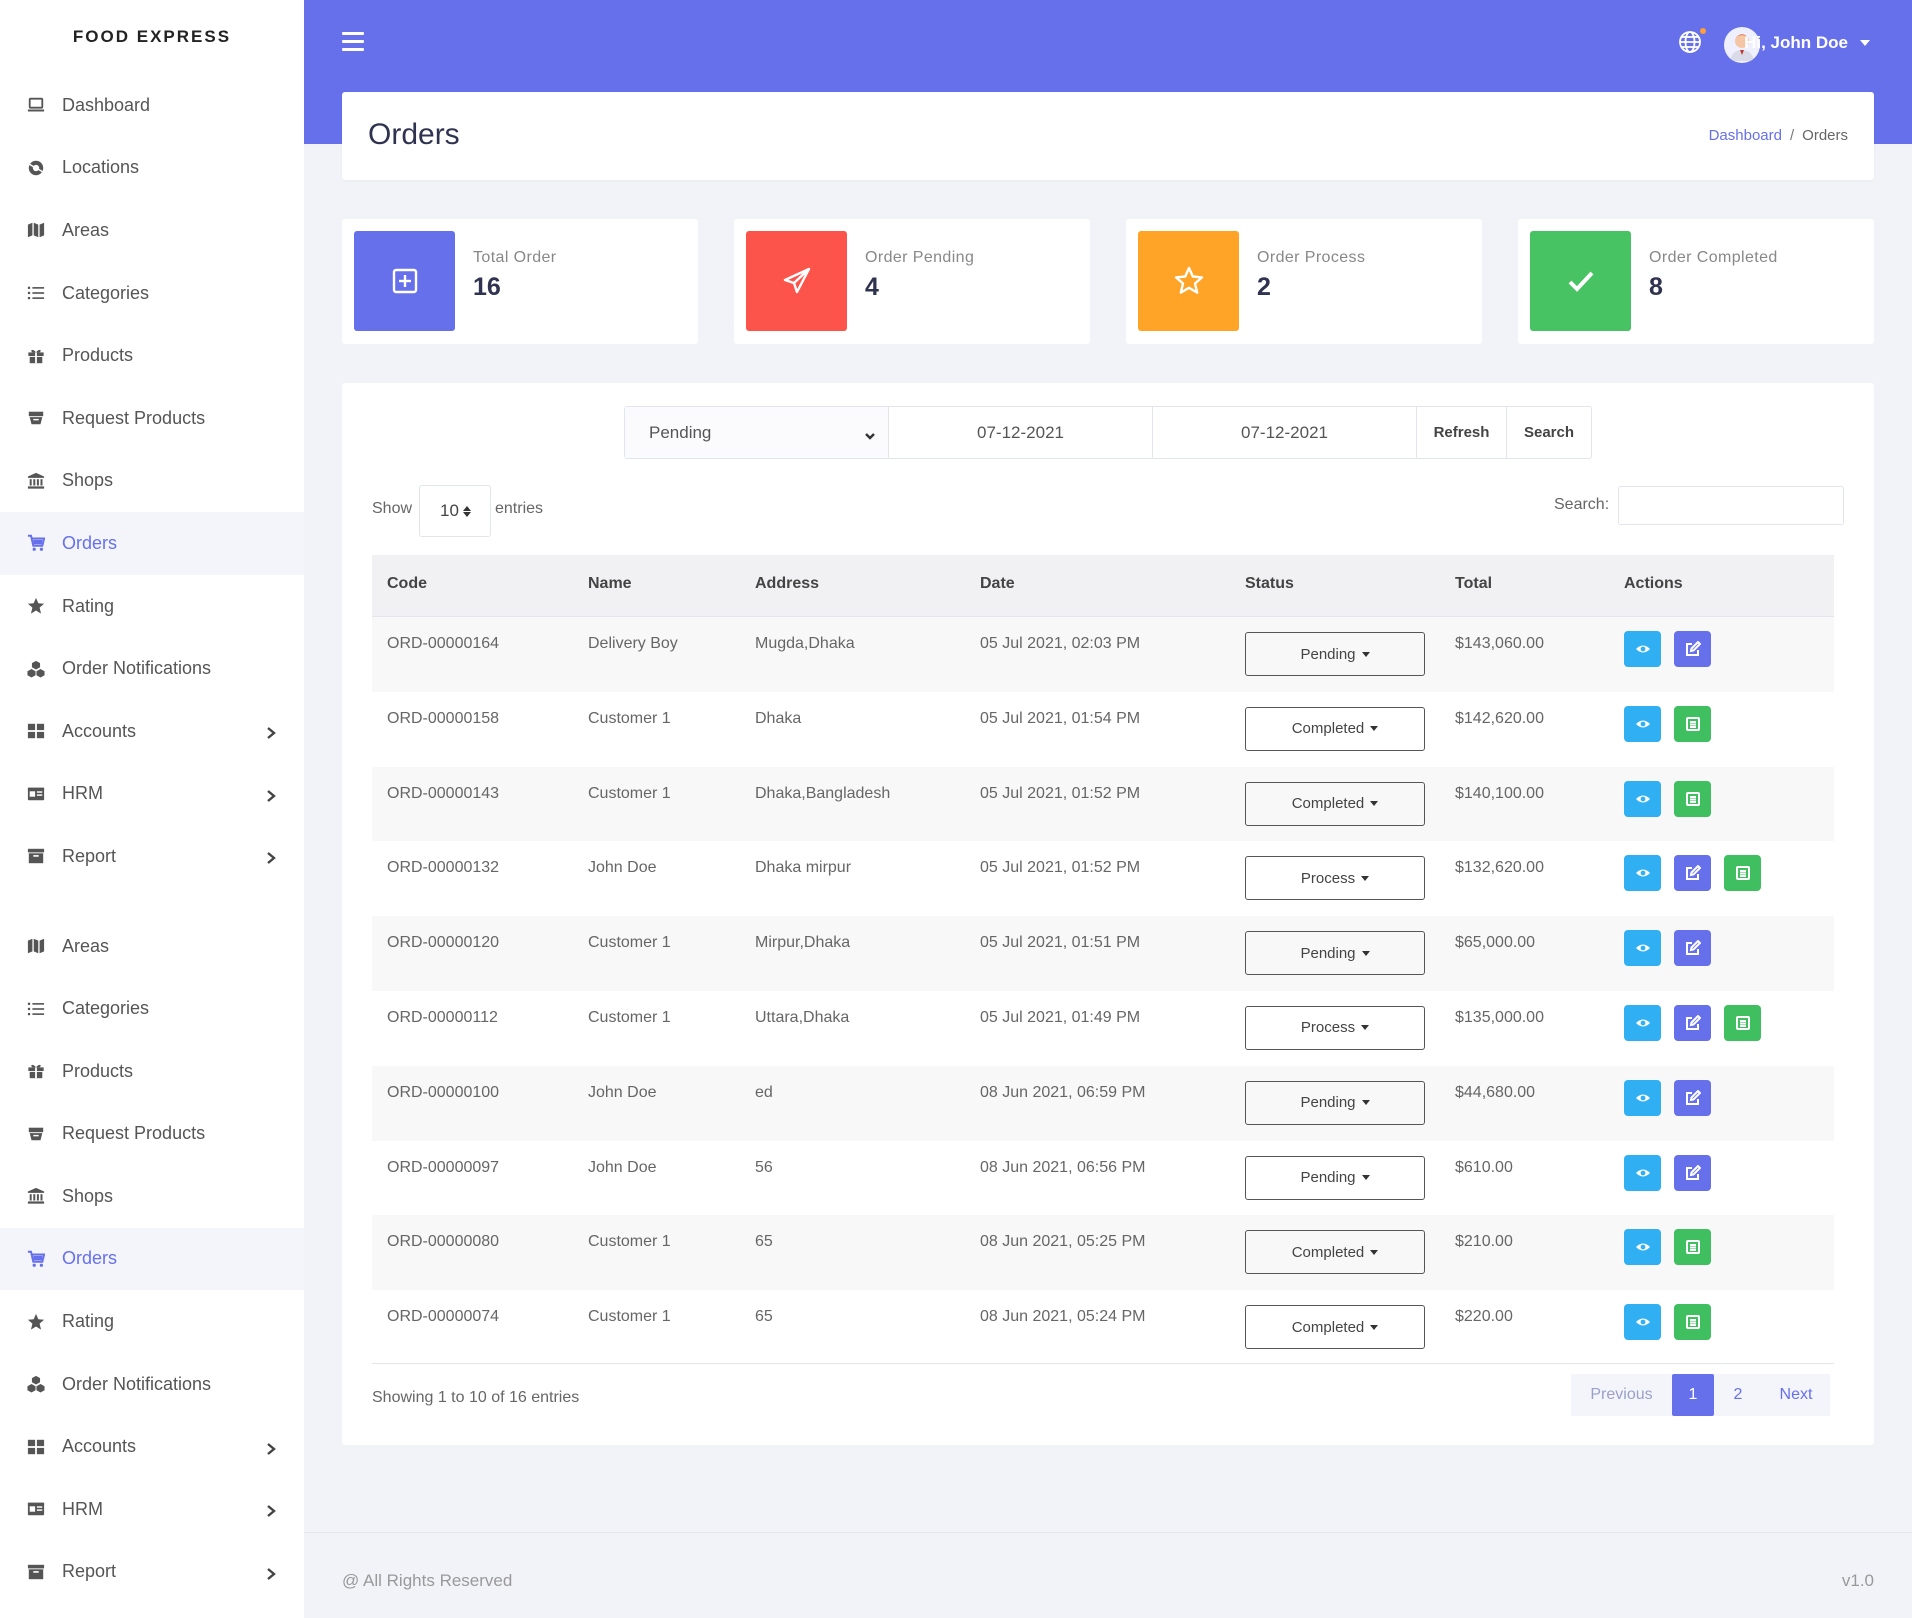 This screenshot has width=1912, height=1618. Describe the element at coordinates (1667, 948) in the screenshot. I see `order-actions` at that location.